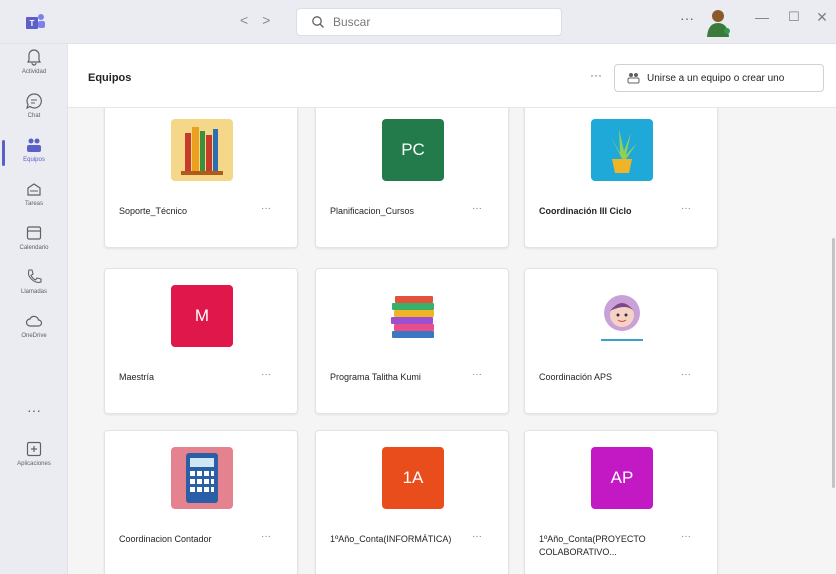  What do you see at coordinates (34, 449) in the screenshot?
I see `apps-icon` at bounding box center [34, 449].